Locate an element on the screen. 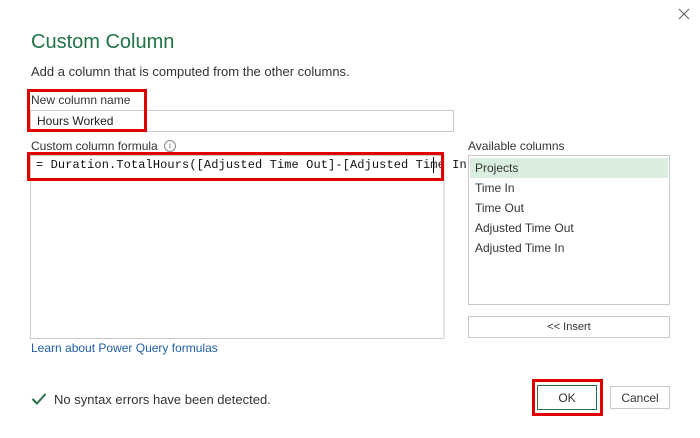  info-icon: i is located at coordinates (170, 146).